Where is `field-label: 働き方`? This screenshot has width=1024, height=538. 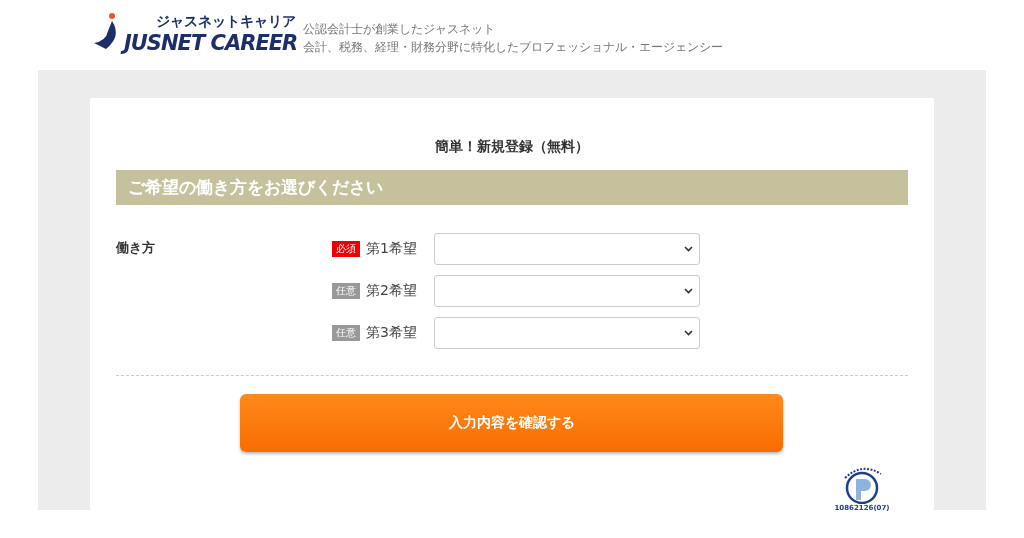 field-label: 働き方 is located at coordinates (136, 248).